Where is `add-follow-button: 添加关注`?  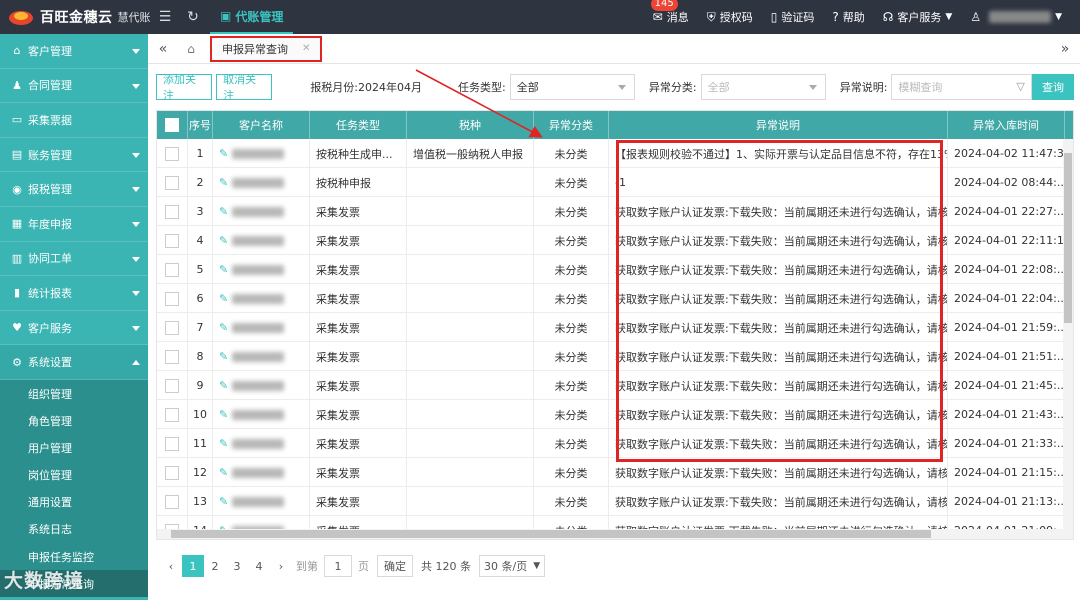
add-follow-button: 添加关注 is located at coordinates (184, 87).